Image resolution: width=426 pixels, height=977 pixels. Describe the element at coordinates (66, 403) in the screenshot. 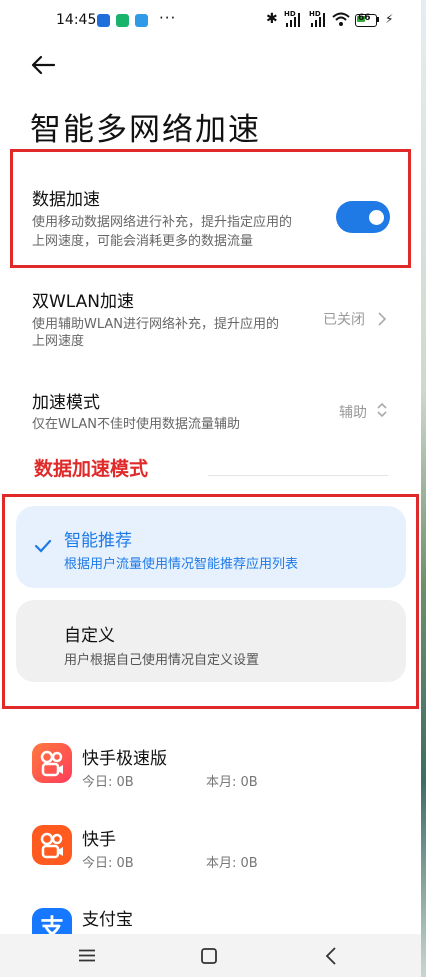

I see `accel-mode-title: 加速模式` at that location.